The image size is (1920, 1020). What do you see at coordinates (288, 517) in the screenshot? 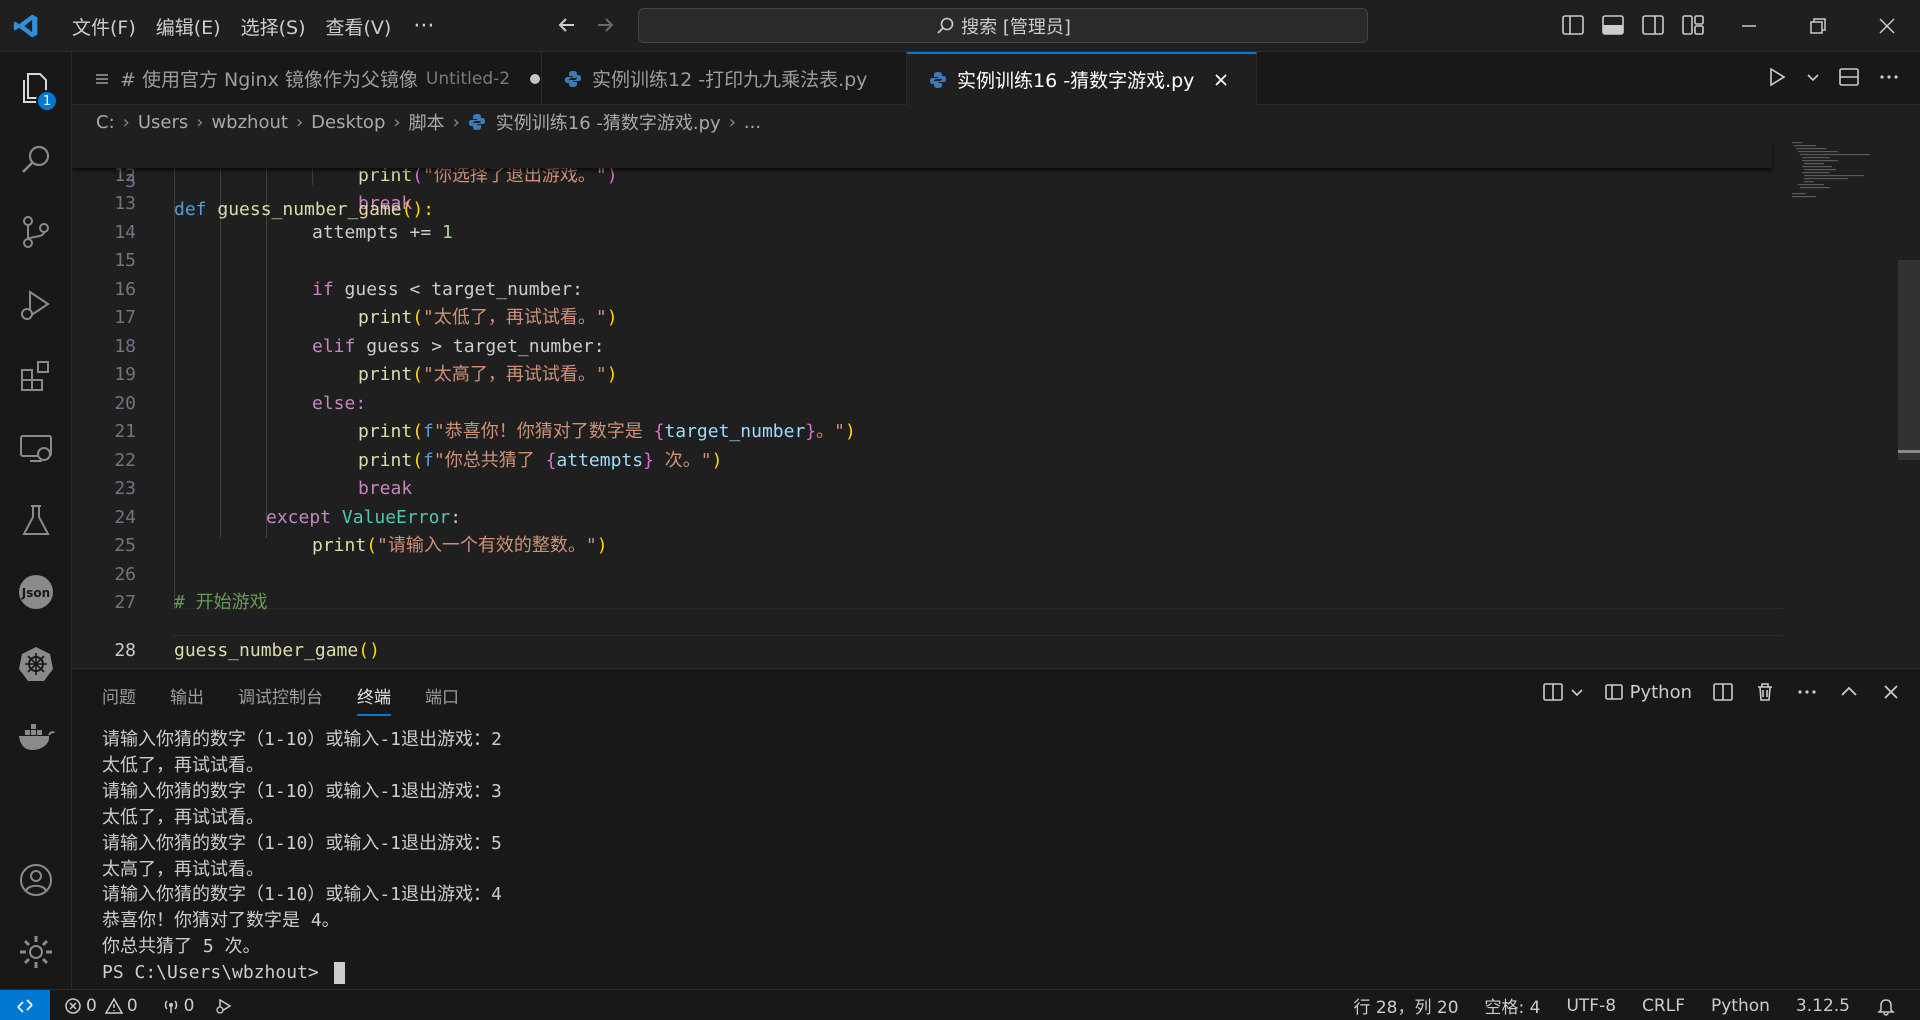
I see `code-line-24: 24 except ValueError:` at bounding box center [288, 517].